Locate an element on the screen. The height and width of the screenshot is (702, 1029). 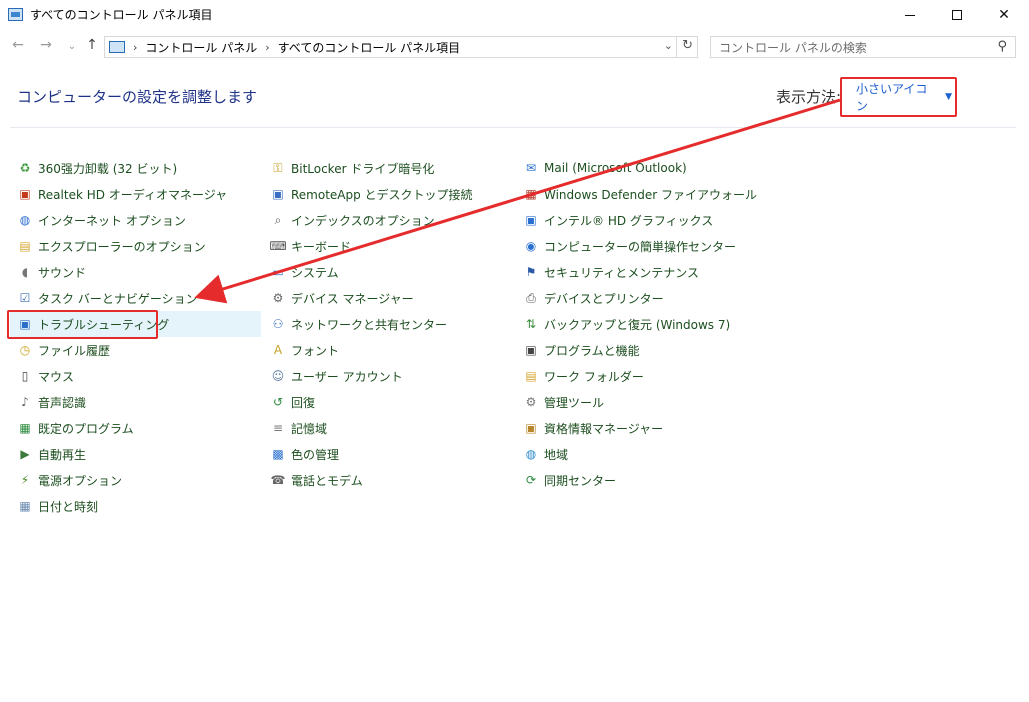
control-panel-item-label: コンピューターの簡単操作センター is located at coordinates (640, 246).